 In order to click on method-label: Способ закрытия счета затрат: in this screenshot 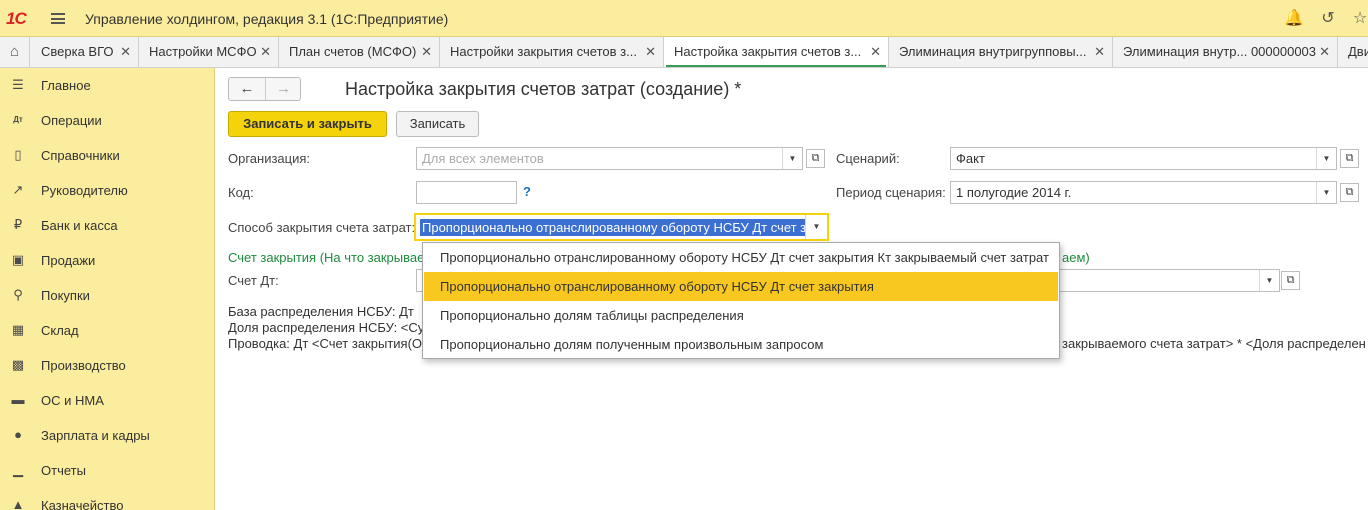, I will do `click(322, 227)`.